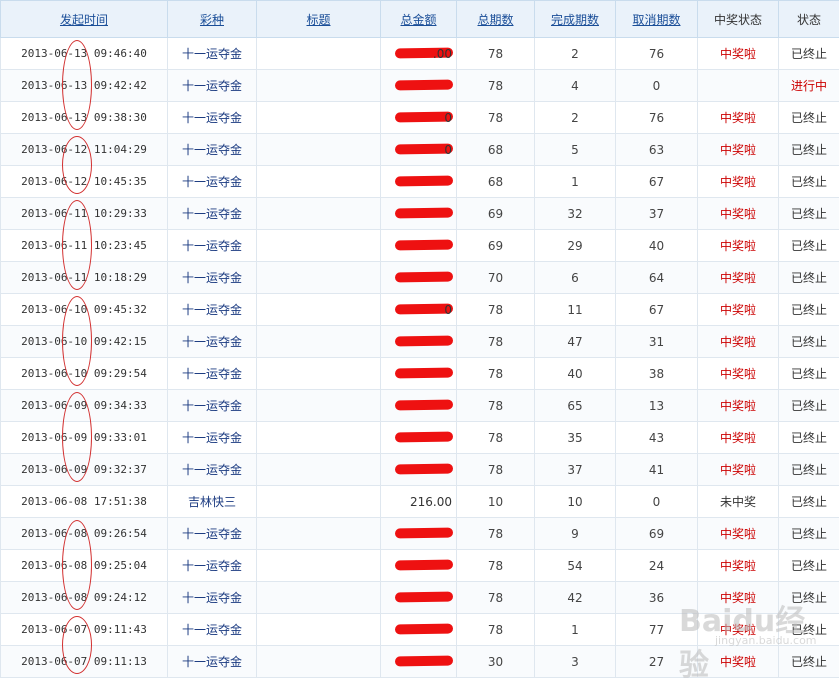 The image size is (839, 684). I want to click on lottery-type-cell: 吉林快三, so click(212, 502).